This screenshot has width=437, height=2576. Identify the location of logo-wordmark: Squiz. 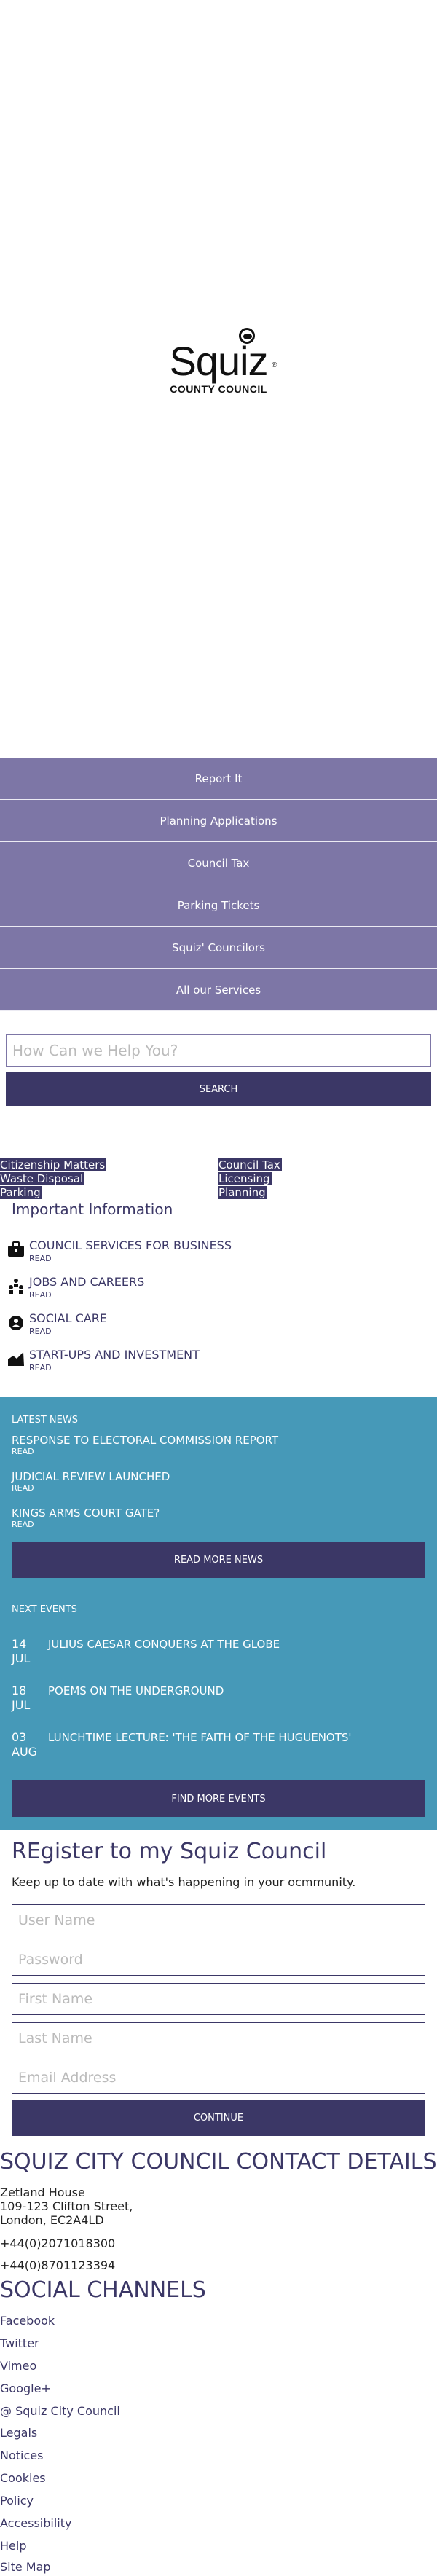
(219, 361).